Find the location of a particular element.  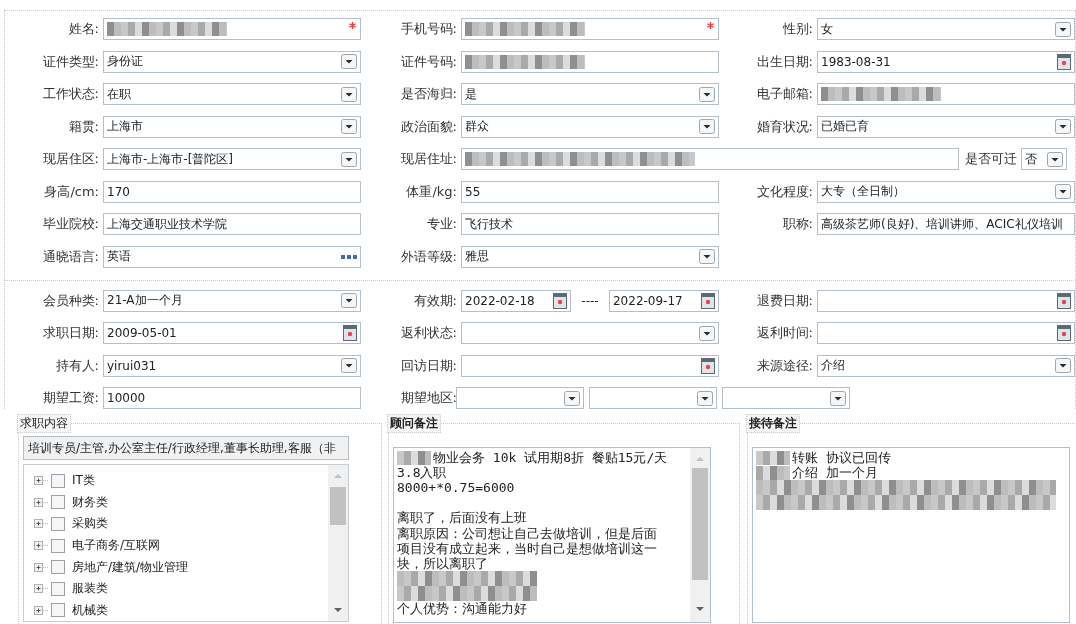

tree-item: 服装类 is located at coordinates (181, 588).